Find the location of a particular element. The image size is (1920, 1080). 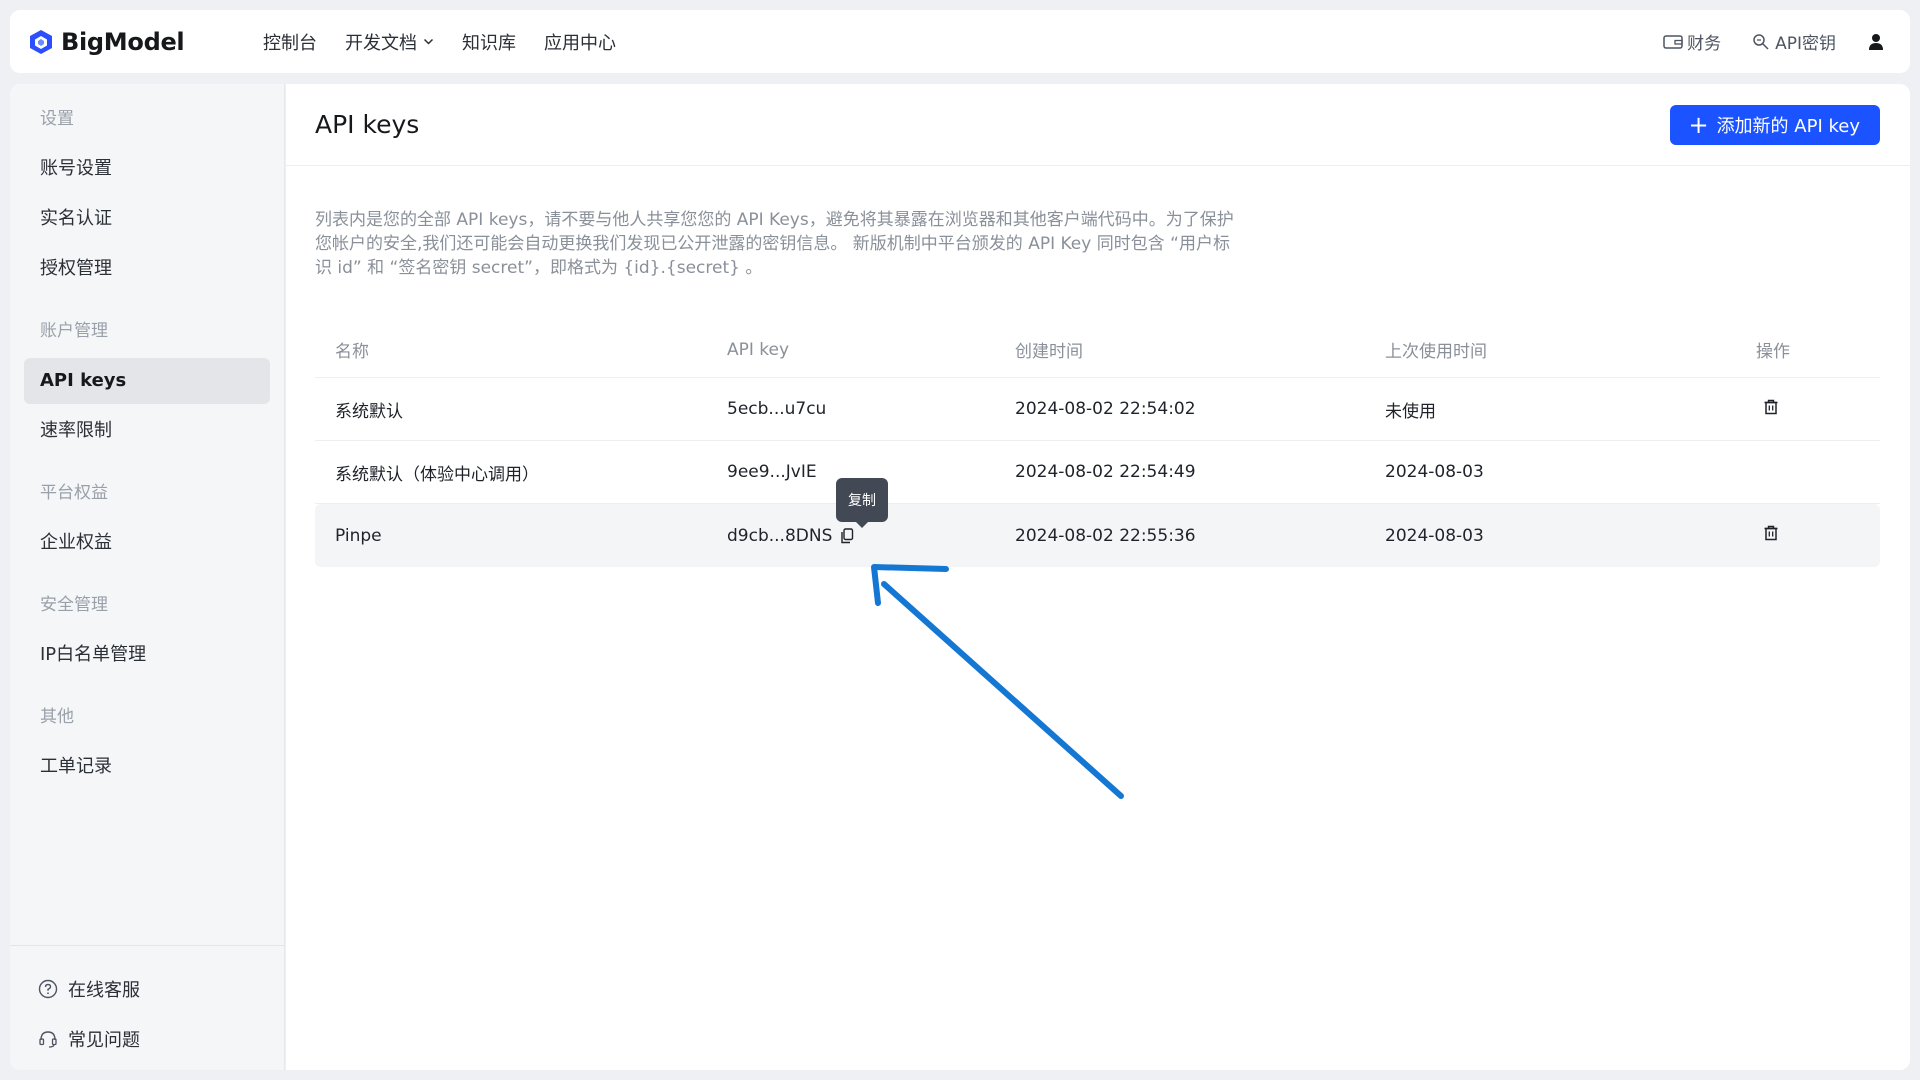

row-created: 2024-08-02 22:55:36 is located at coordinates (1105, 535).